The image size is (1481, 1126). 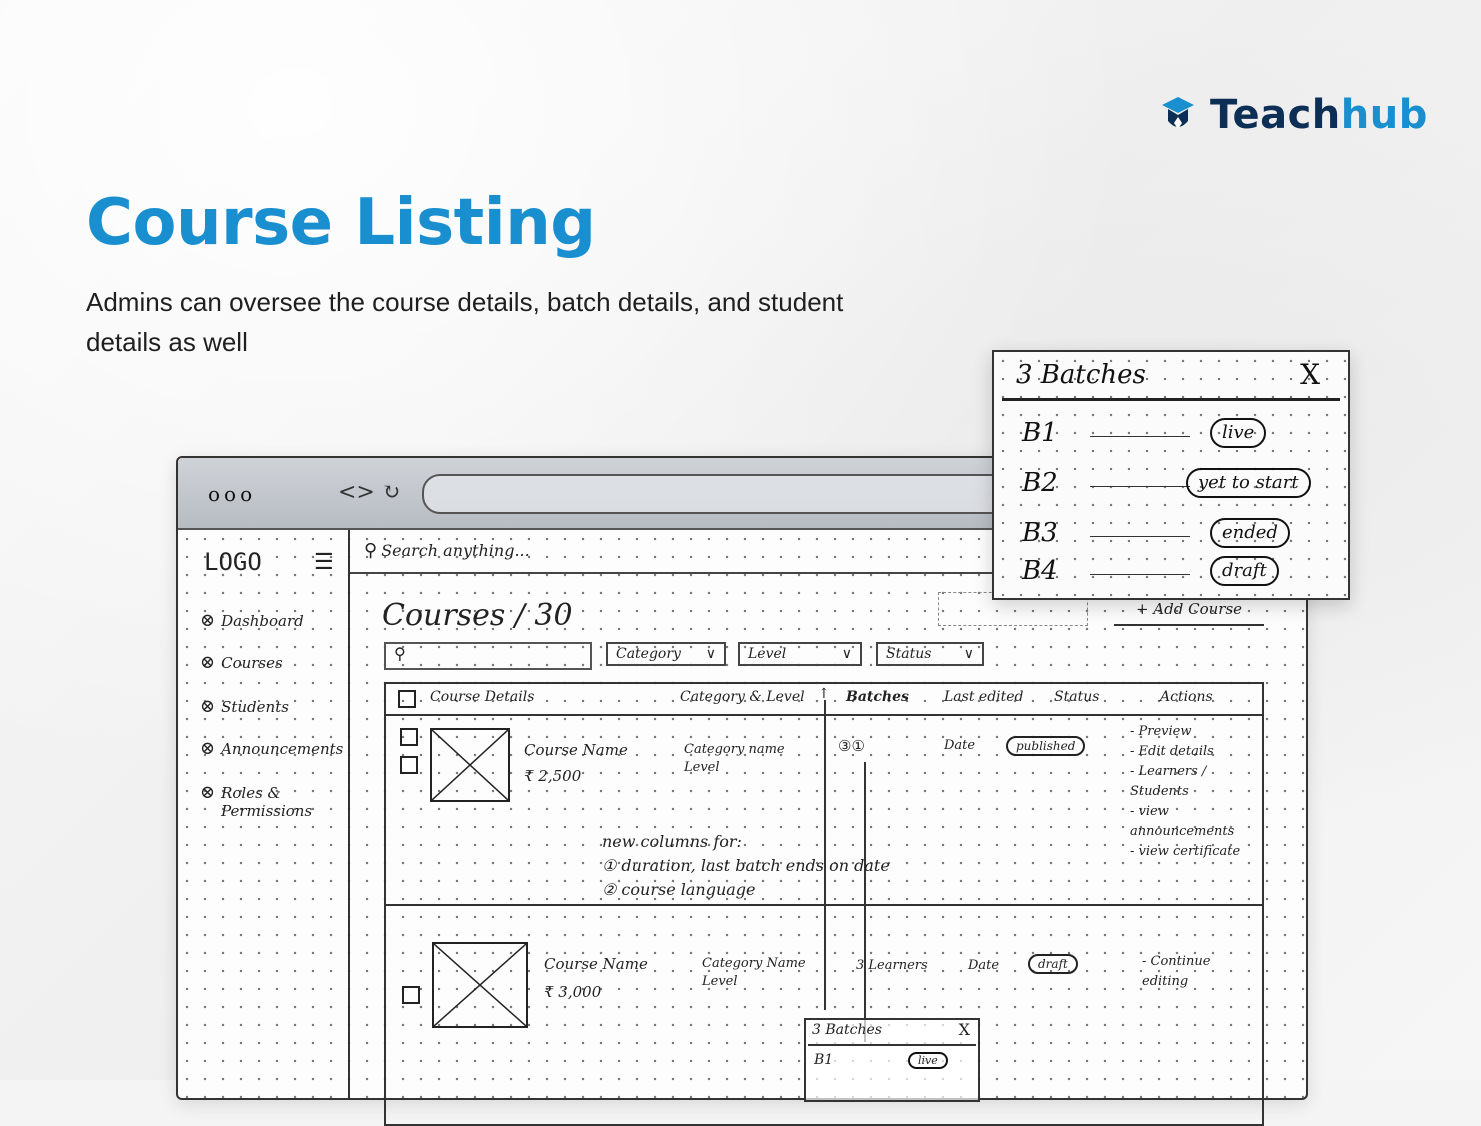 I want to click on sidebar-item-announcements: ⊗ Announcements, so click(x=272, y=748).